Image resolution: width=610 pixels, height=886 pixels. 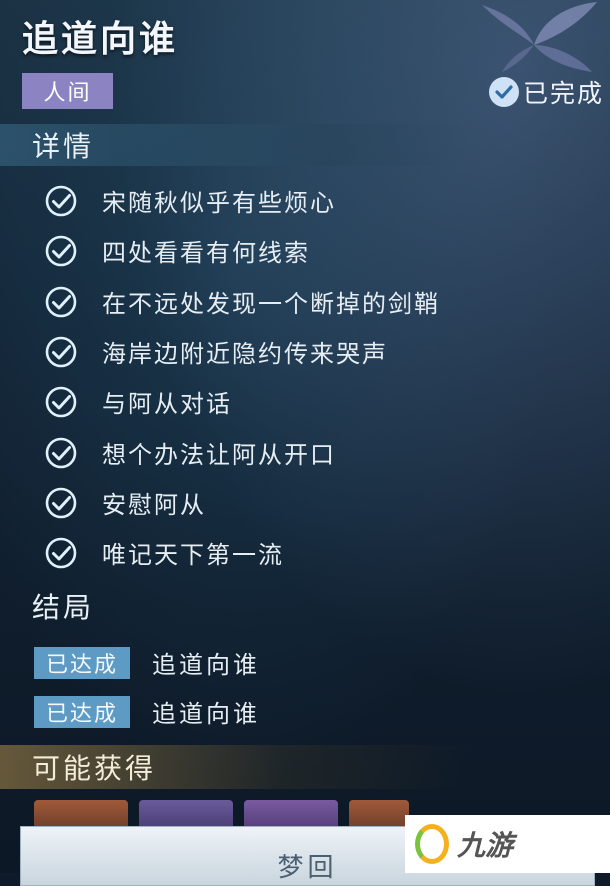 What do you see at coordinates (539, 37) in the screenshot?
I see `butterfly-icon` at bounding box center [539, 37].